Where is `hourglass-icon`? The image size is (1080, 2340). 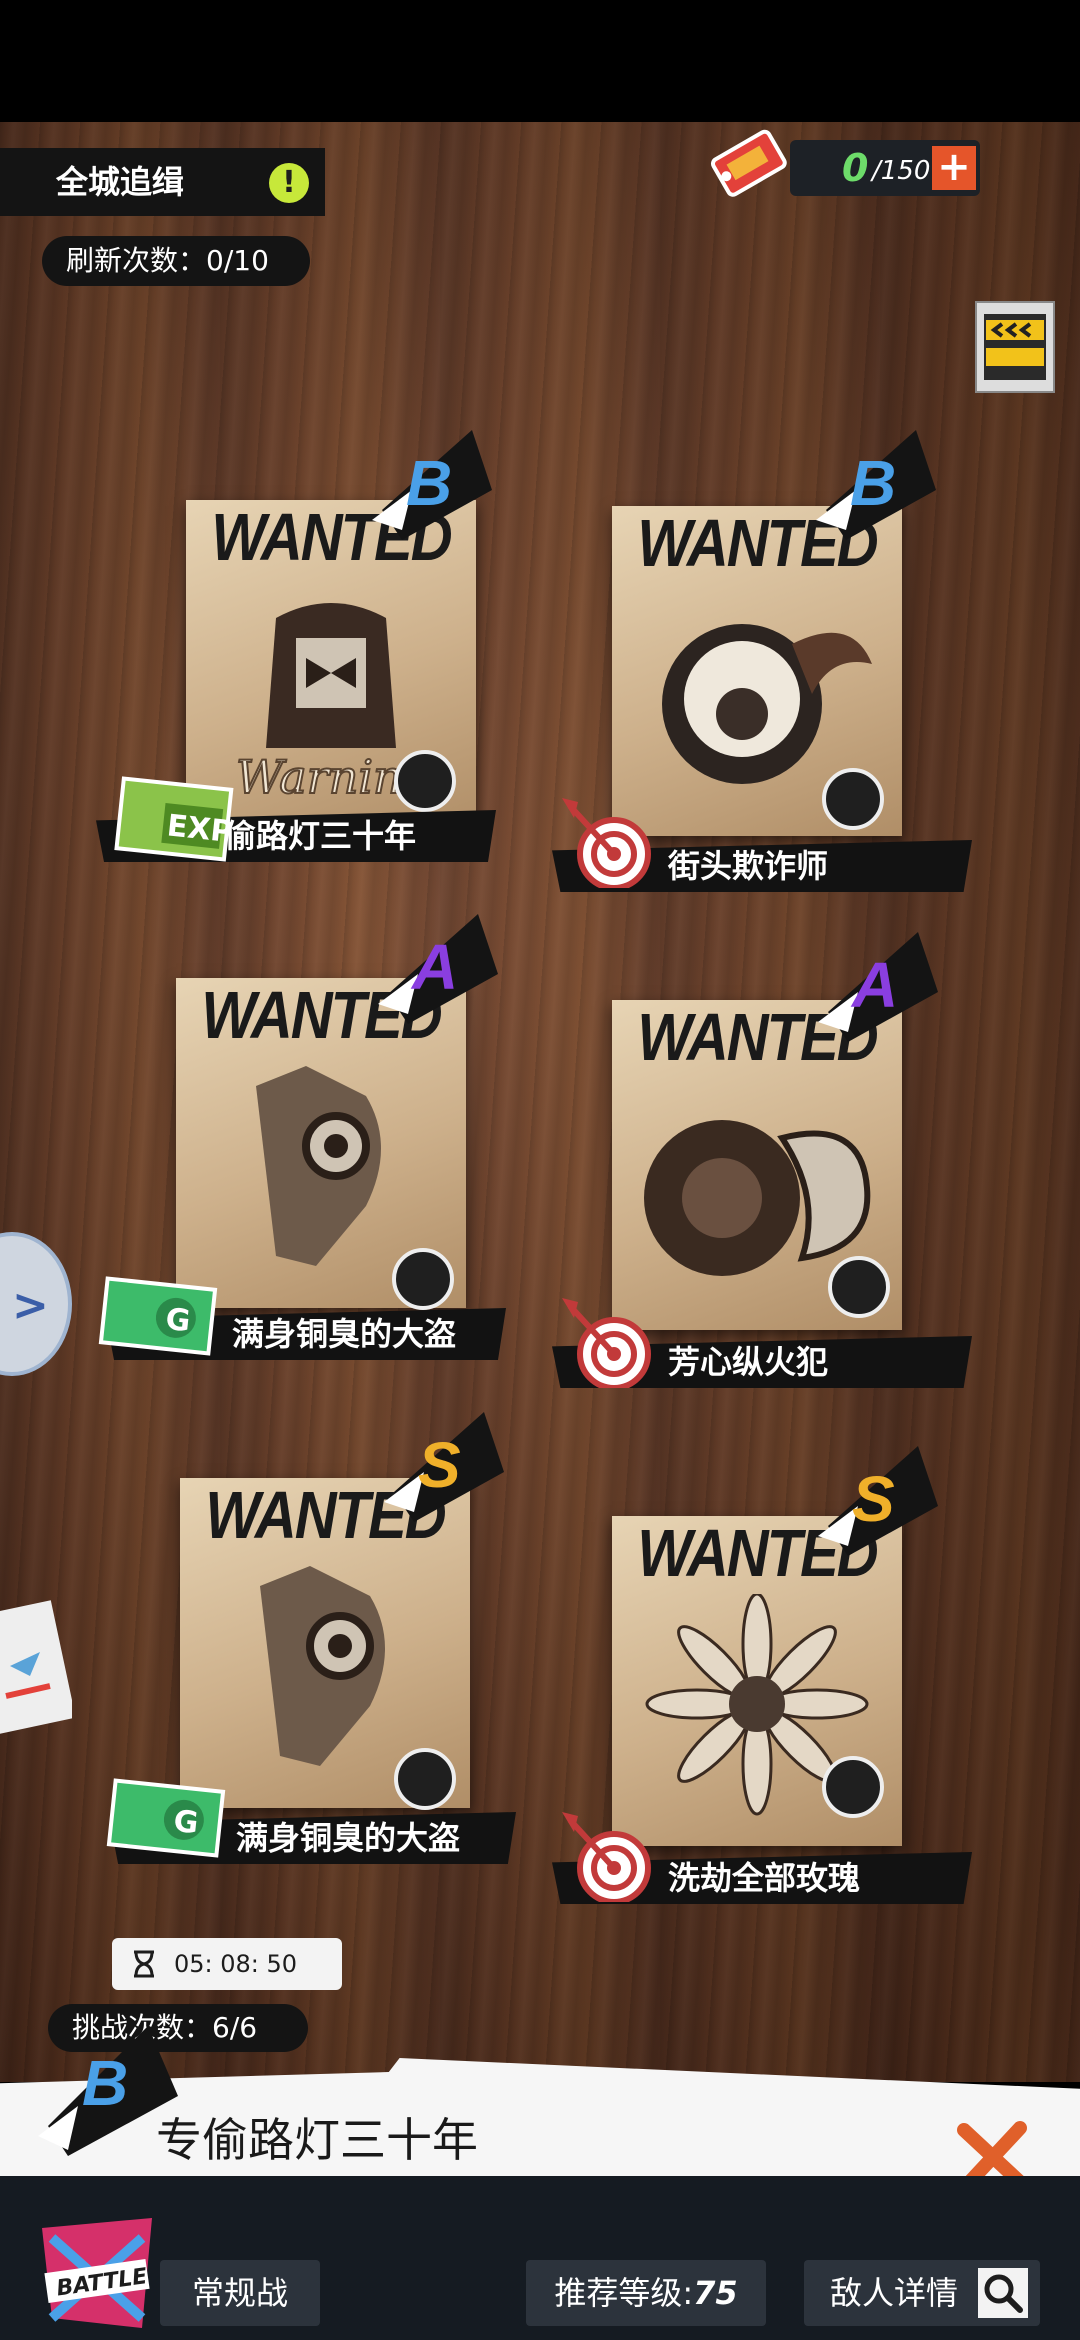
hourglass-icon is located at coordinates (144, 1964).